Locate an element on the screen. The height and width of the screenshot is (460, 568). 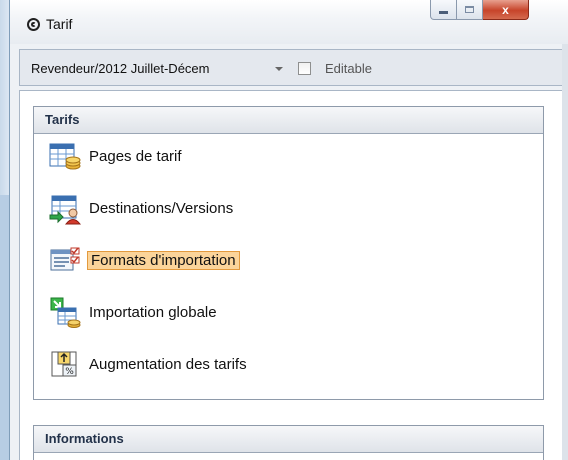
minimize-button is located at coordinates (443, 10).